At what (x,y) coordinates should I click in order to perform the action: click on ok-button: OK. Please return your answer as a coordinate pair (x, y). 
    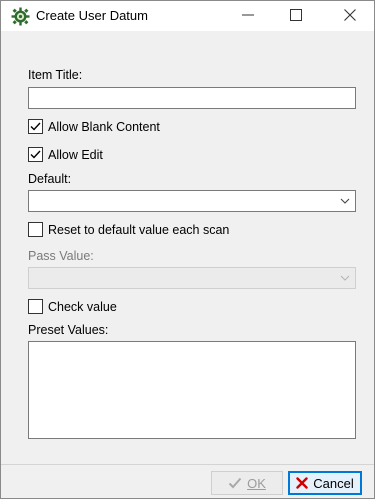
    Looking at the image, I should click on (247, 483).